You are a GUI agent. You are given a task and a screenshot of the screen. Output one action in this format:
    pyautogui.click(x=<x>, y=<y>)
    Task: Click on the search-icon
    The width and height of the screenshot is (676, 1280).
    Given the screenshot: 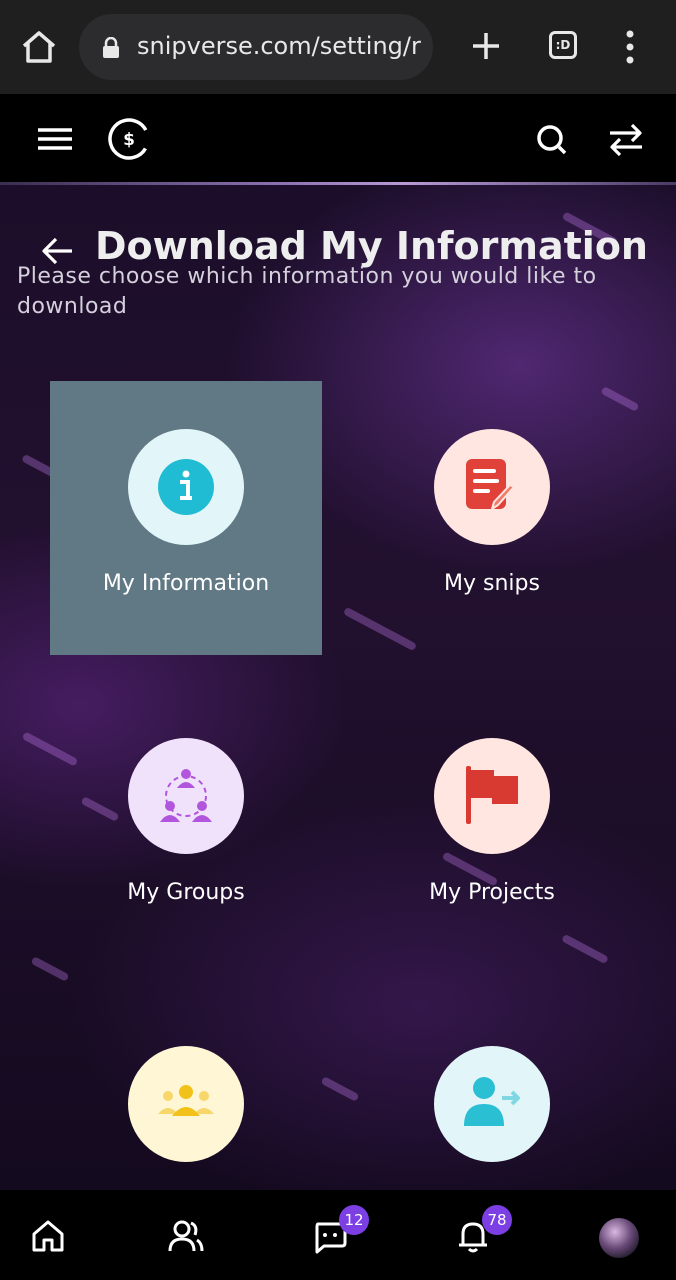 What is the action you would take?
    pyautogui.click(x=552, y=140)
    